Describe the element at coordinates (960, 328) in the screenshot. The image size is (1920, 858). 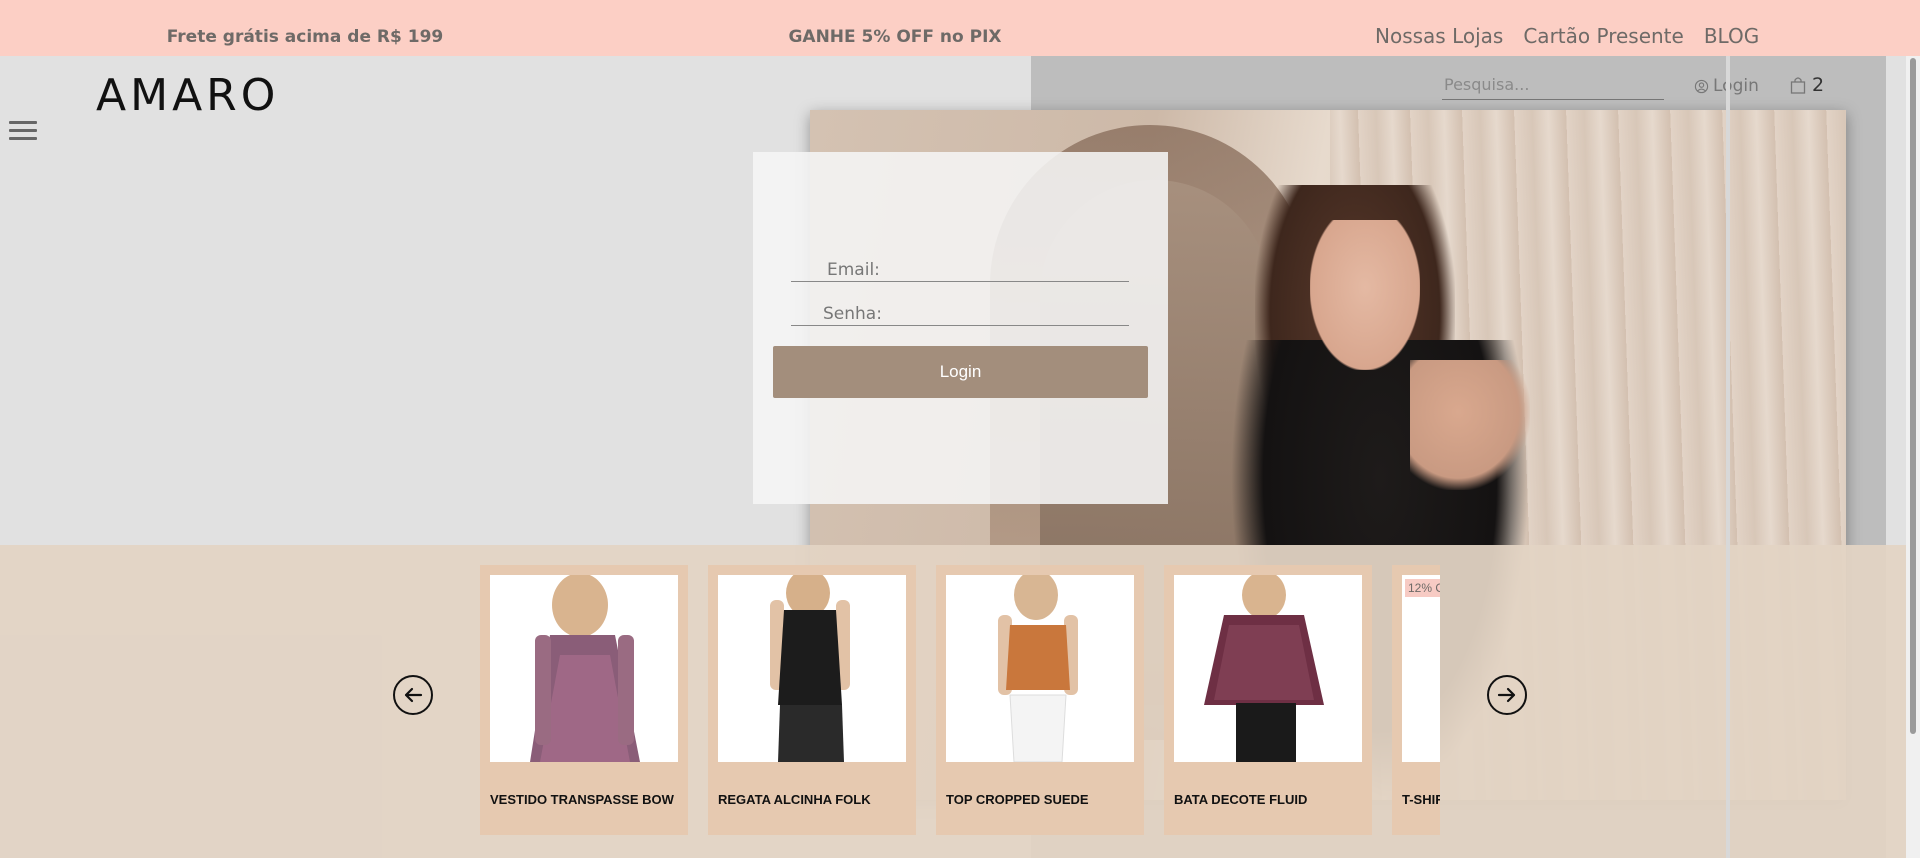
I see `login-modal: Email: Senha: Login` at that location.